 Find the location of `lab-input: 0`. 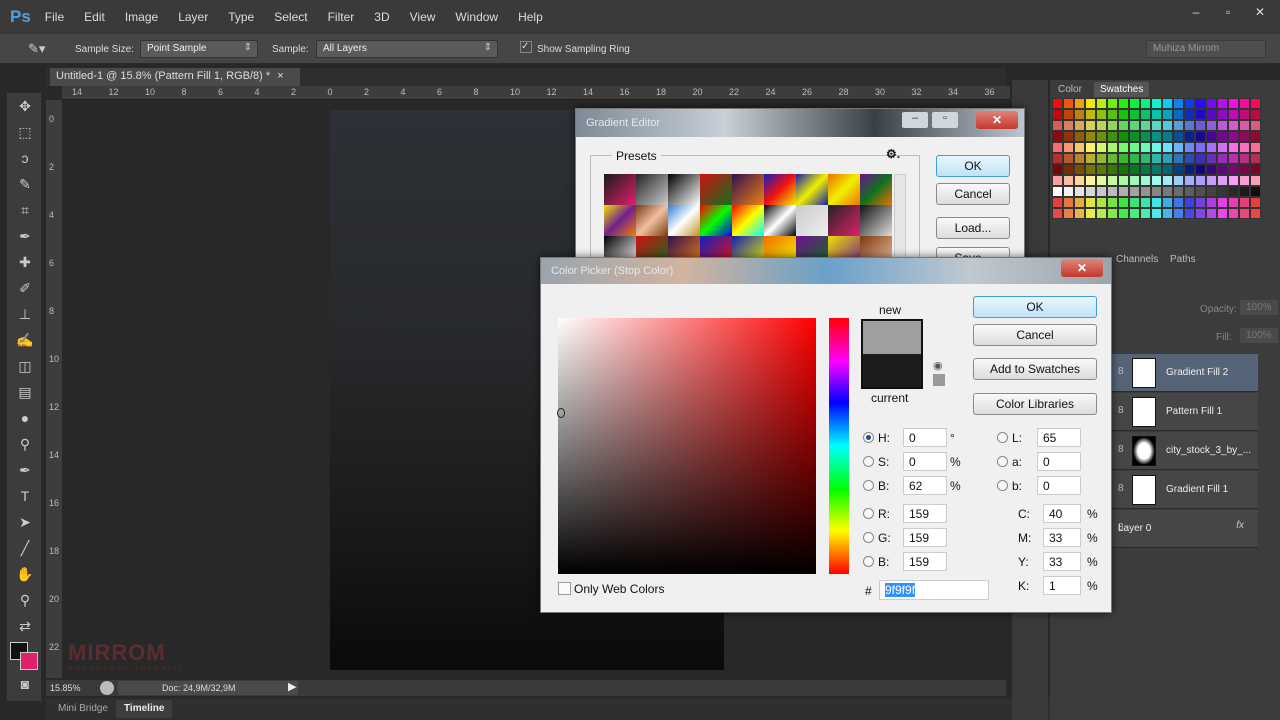

lab-input: 0 is located at coordinates (1059, 461).